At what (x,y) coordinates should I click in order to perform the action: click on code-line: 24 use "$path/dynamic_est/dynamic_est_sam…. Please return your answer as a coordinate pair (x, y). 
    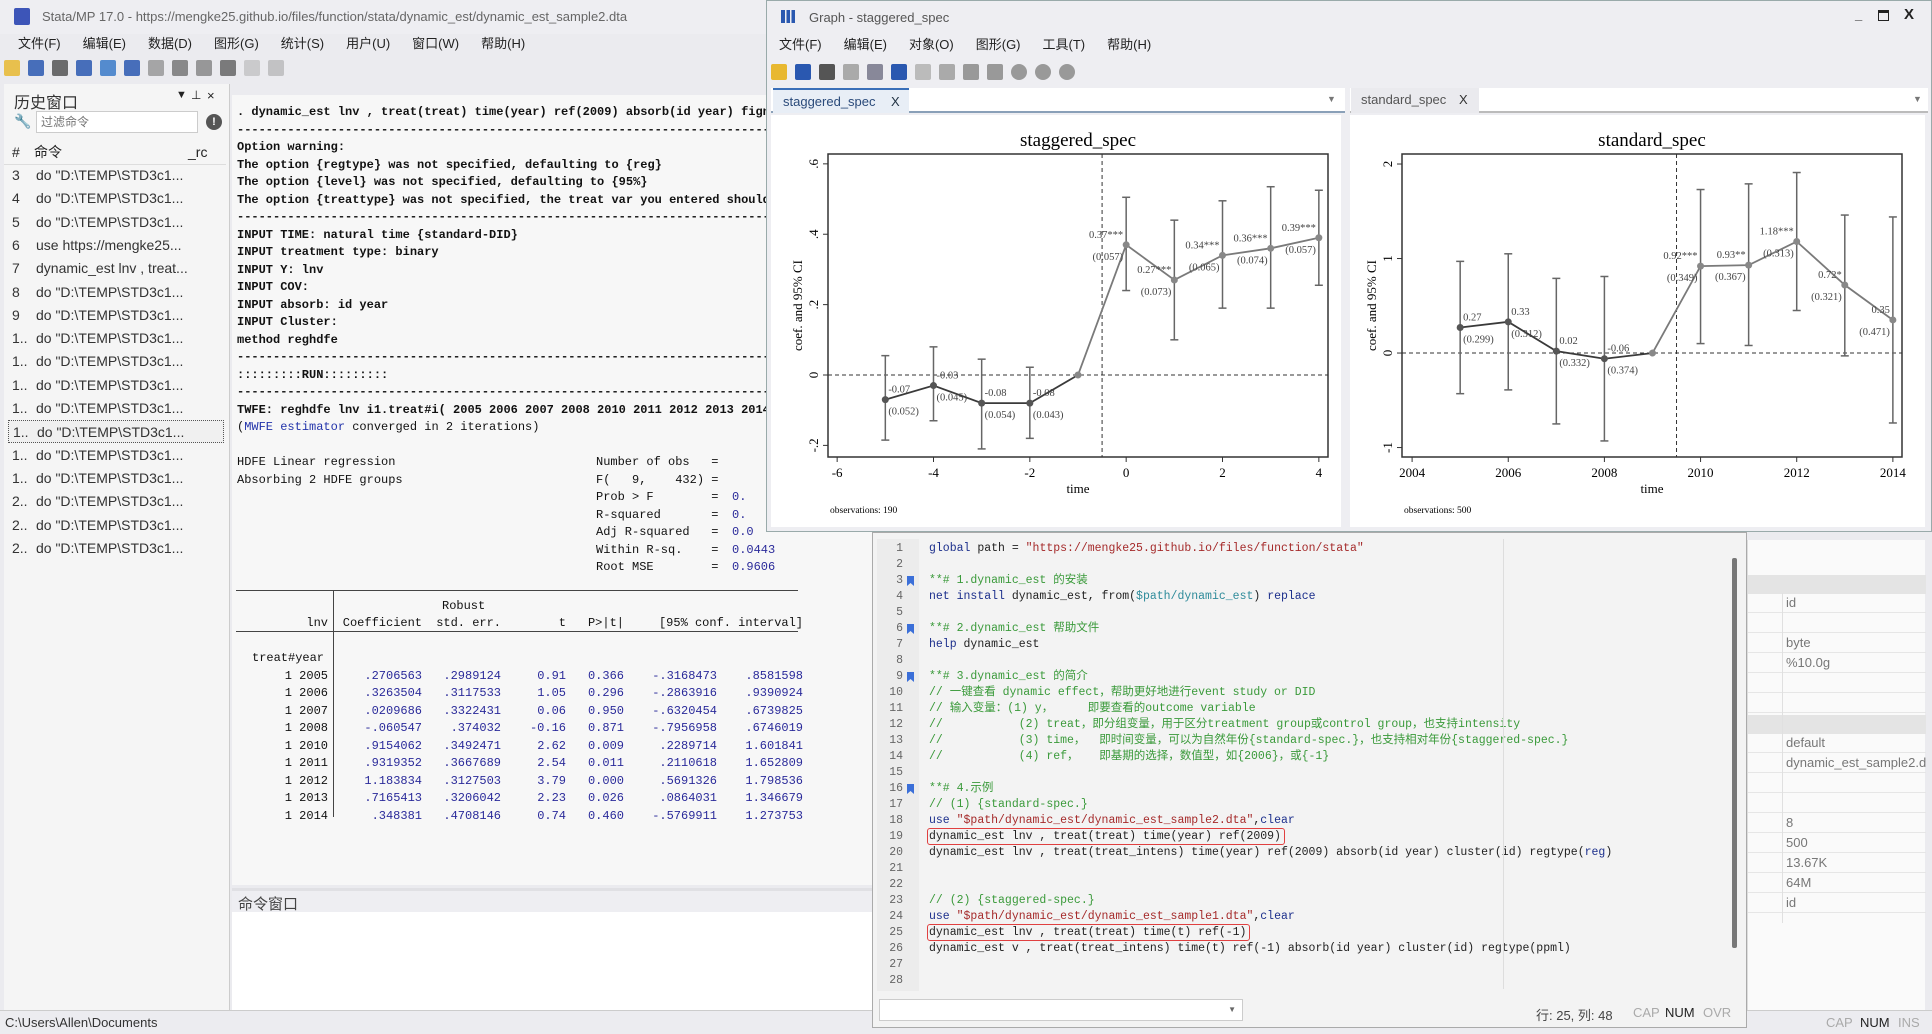
    Looking at the image, I should click on (1287, 917).